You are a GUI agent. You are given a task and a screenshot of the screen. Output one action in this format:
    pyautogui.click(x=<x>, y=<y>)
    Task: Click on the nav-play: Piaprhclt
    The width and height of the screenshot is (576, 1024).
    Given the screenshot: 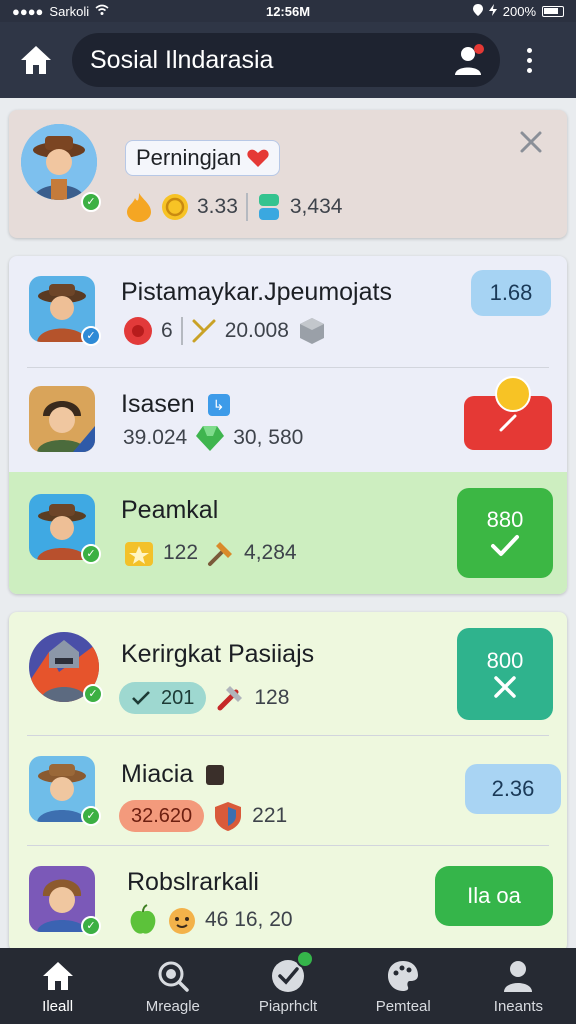 What is the action you would take?
    pyautogui.click(x=287, y=986)
    